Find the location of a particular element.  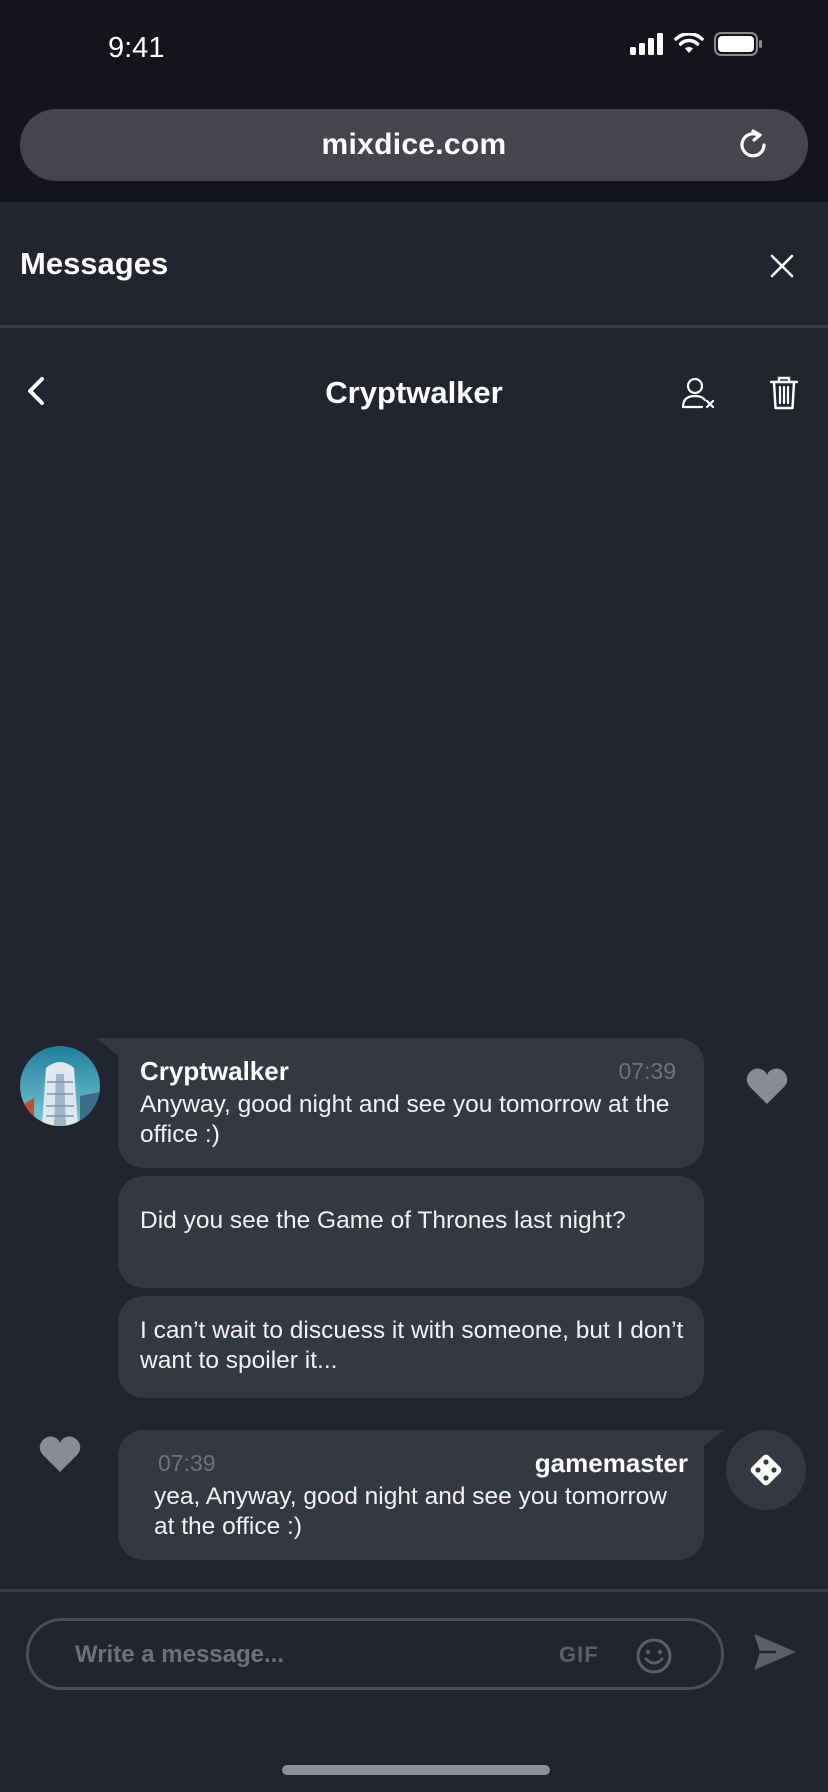

status-icons is located at coordinates (696, 44).